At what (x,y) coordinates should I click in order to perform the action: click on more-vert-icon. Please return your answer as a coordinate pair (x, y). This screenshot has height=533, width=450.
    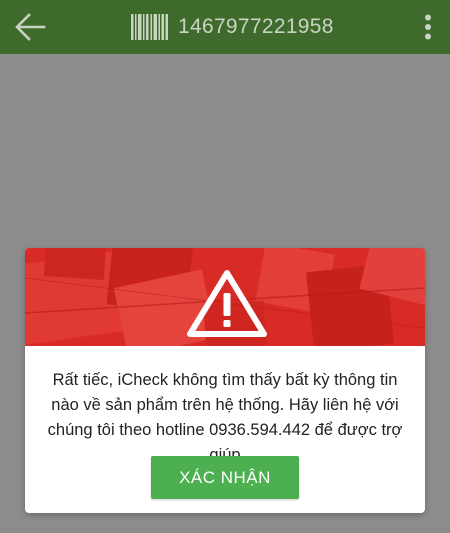
    Looking at the image, I should click on (428, 27).